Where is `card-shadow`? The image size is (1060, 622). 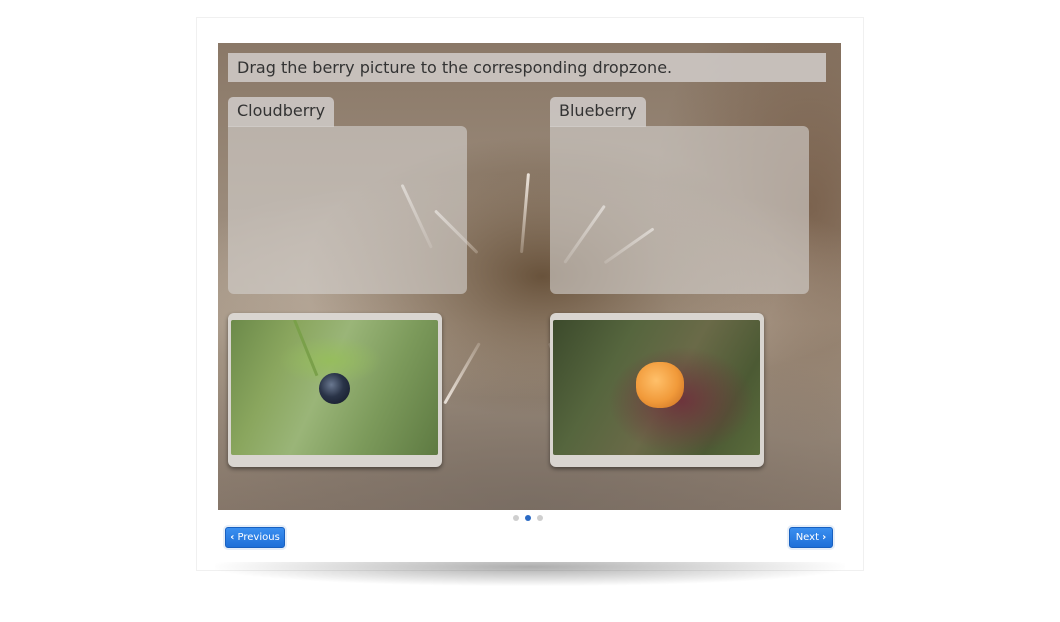 card-shadow is located at coordinates (530, 574).